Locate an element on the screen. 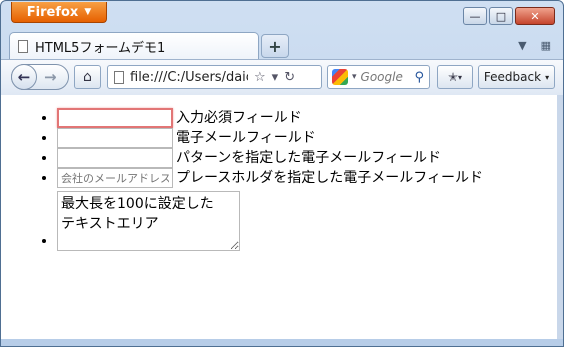  email-field-input is located at coordinates (115, 138).